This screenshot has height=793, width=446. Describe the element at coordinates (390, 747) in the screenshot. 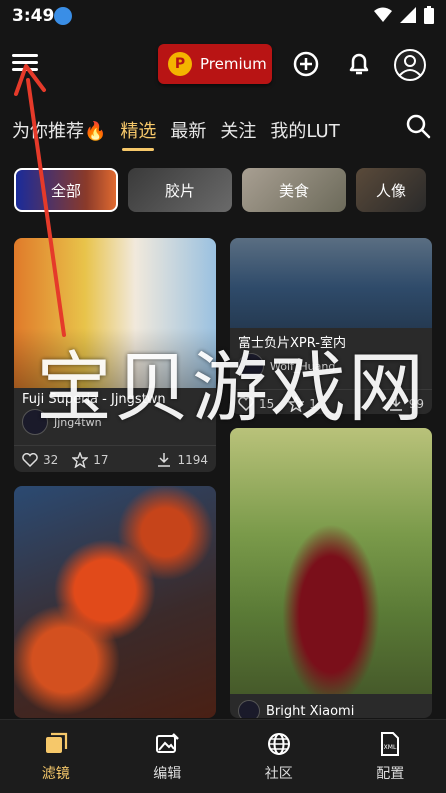

I see `svg-text: XML` at that location.